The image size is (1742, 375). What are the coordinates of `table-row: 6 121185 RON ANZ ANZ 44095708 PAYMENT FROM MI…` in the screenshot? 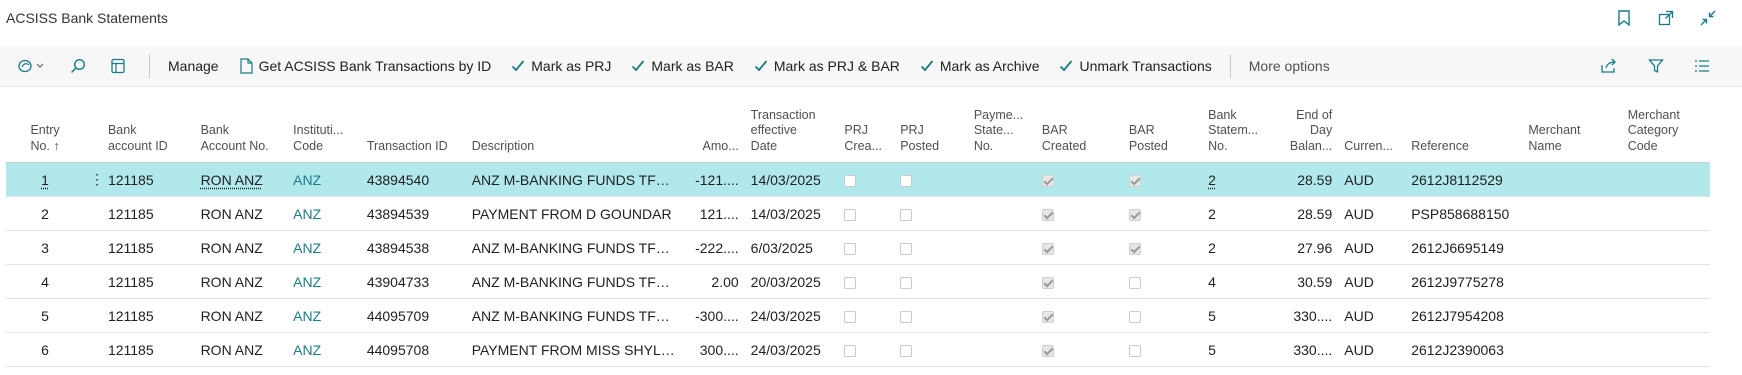 It's located at (858, 349).